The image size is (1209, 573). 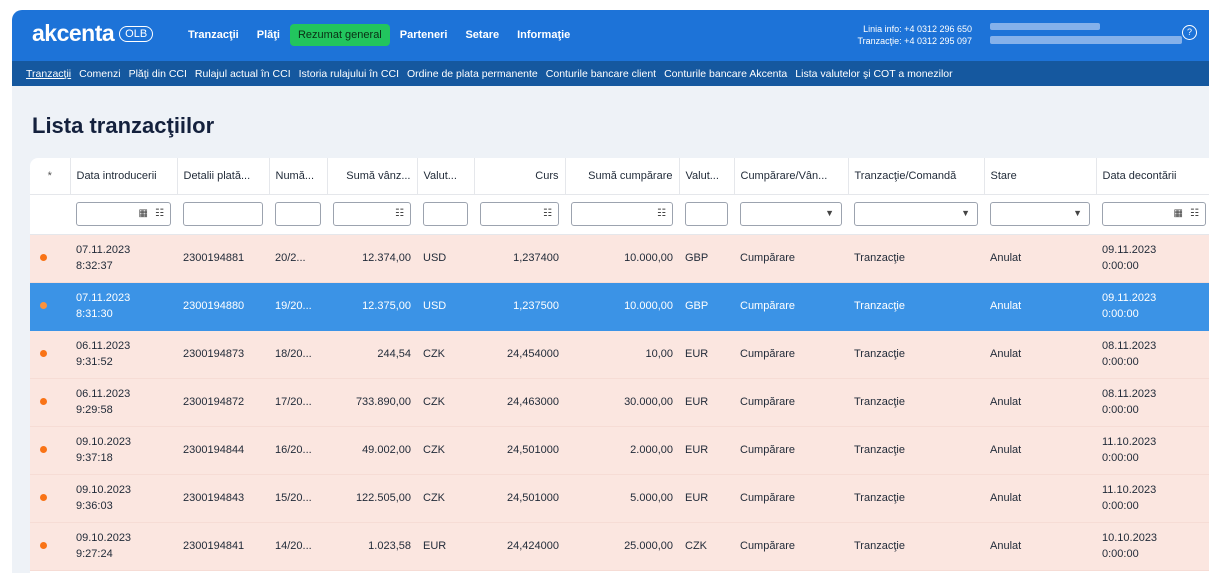 I want to click on sub-nav-item: Ordine de plata permanente, so click(x=472, y=74).